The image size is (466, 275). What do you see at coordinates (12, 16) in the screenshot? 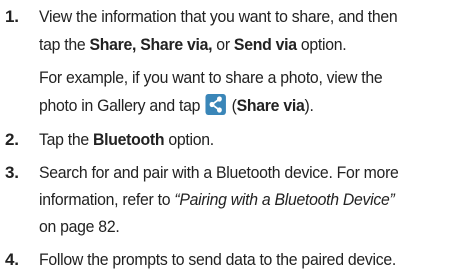
I see `step-number: 1.` at bounding box center [12, 16].